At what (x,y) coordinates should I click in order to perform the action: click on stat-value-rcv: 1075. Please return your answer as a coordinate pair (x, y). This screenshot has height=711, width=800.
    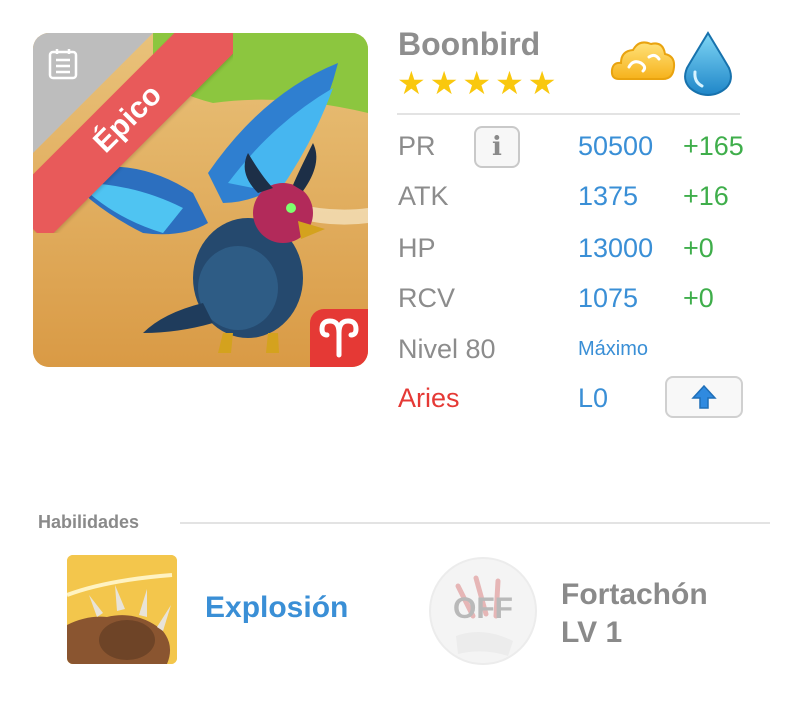
    Looking at the image, I should click on (608, 298).